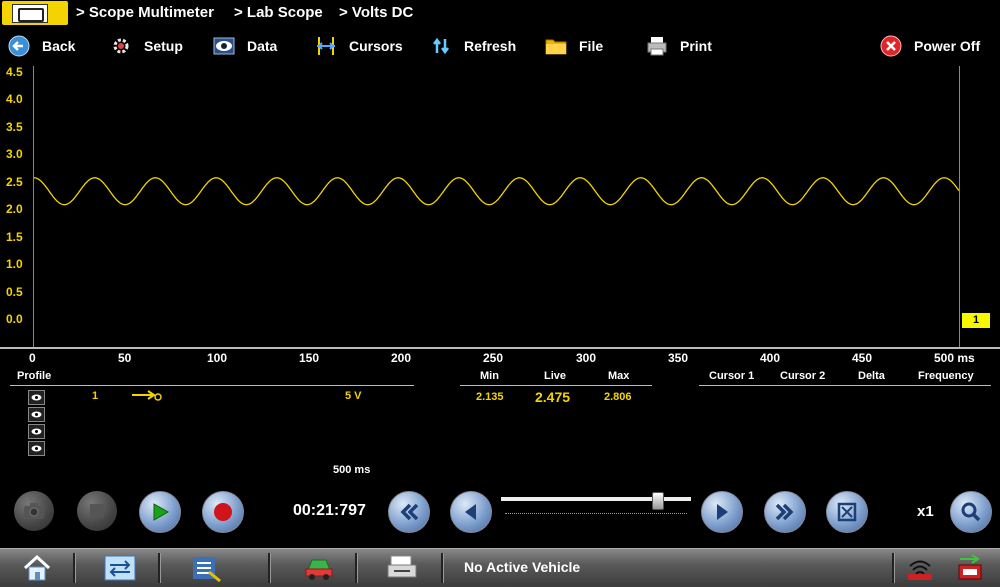 This screenshot has height=587, width=1000. Describe the element at coordinates (976, 320) in the screenshot. I see `trace-marker: 1` at that location.